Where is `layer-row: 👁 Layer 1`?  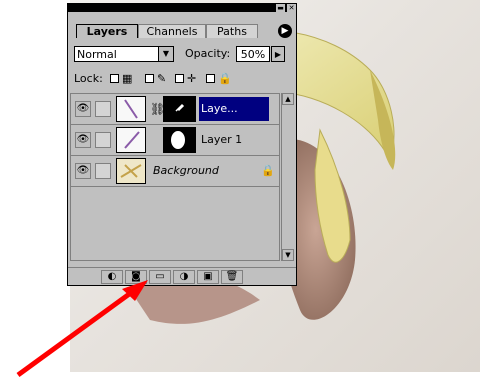 layer-row: 👁 Layer 1 is located at coordinates (175, 140).